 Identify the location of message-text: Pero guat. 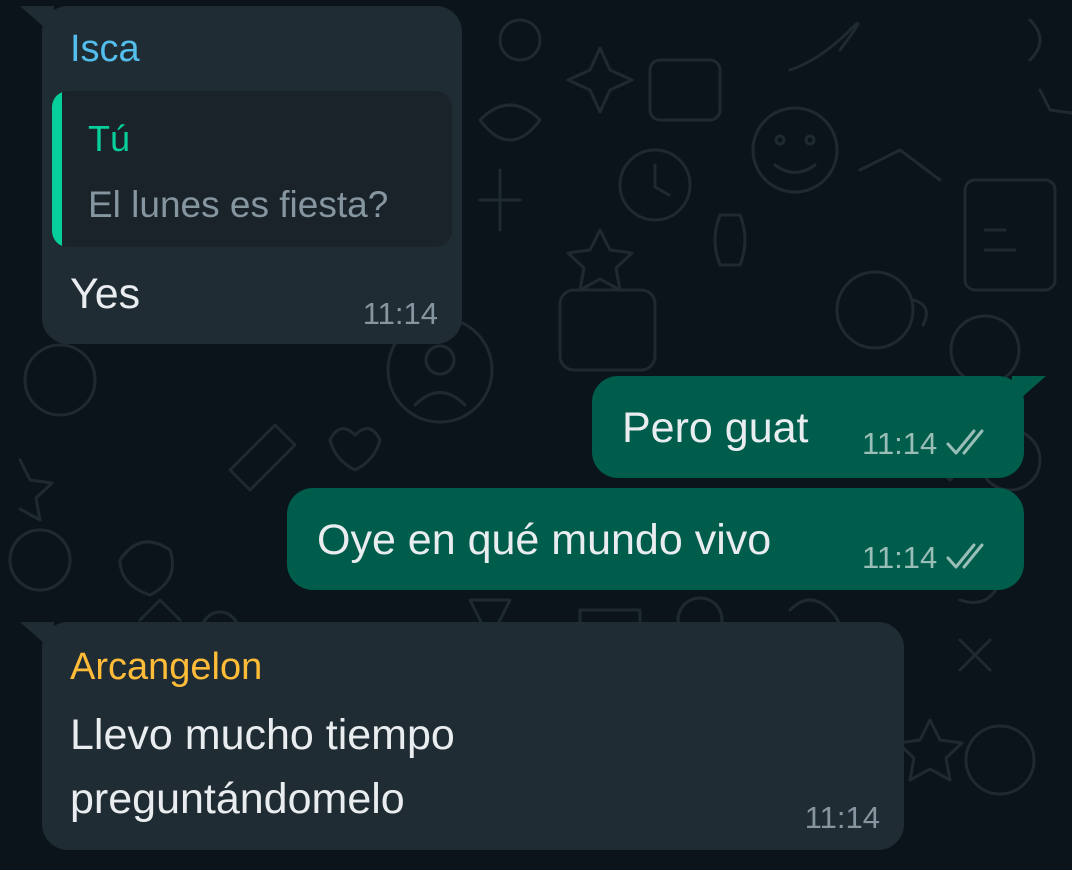
(715, 428).